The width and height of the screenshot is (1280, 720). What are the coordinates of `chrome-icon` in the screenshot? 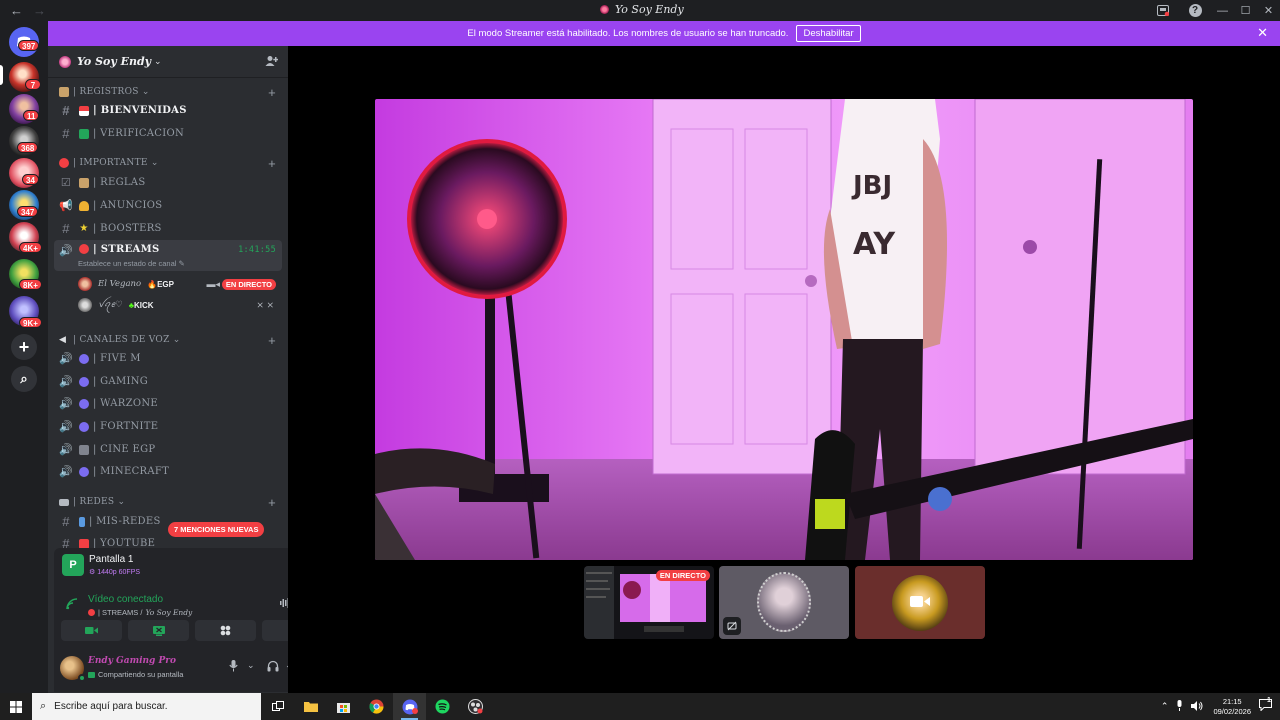 It's located at (376, 706).